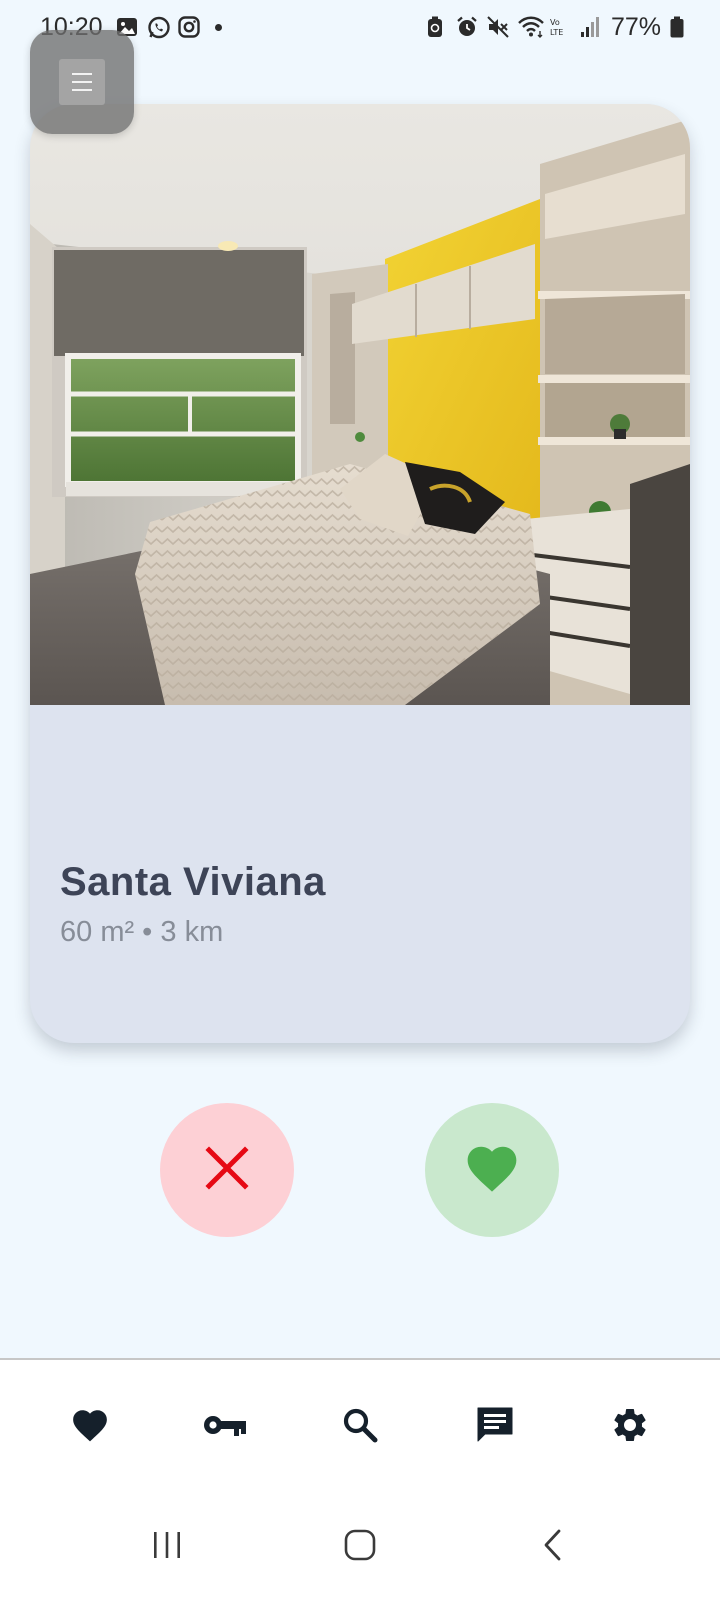 The height and width of the screenshot is (1600, 720). I want to click on wifi-icon, so click(531, 27).